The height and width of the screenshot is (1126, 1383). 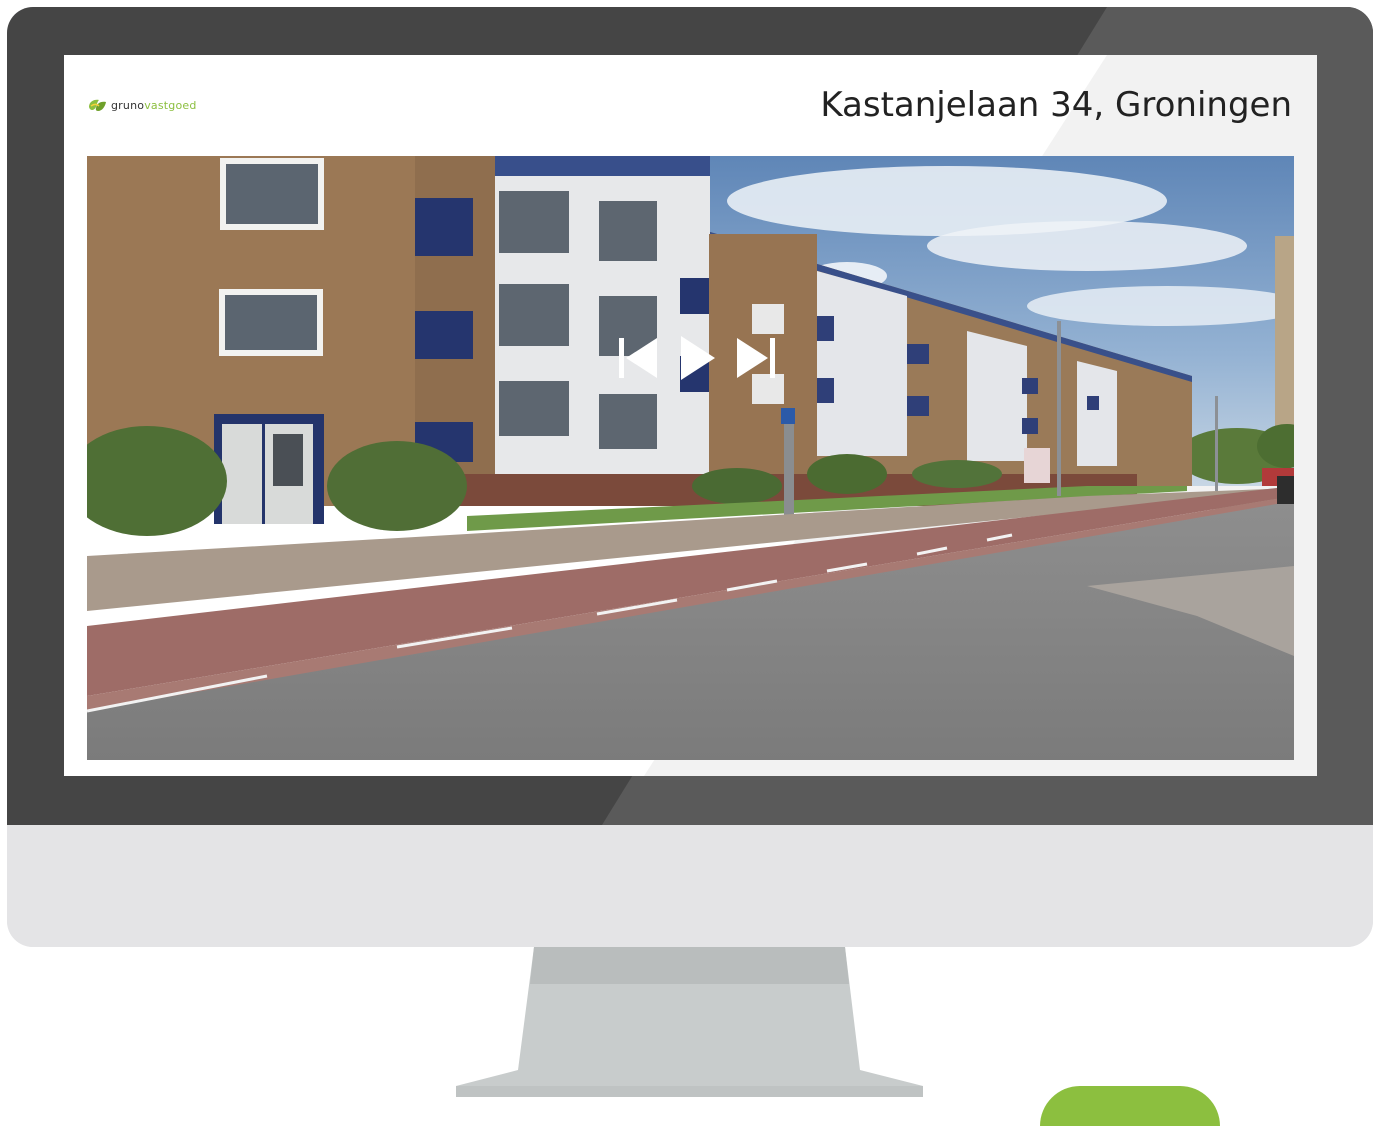 What do you see at coordinates (1130, 1106) in the screenshot?
I see `brand-badge` at bounding box center [1130, 1106].